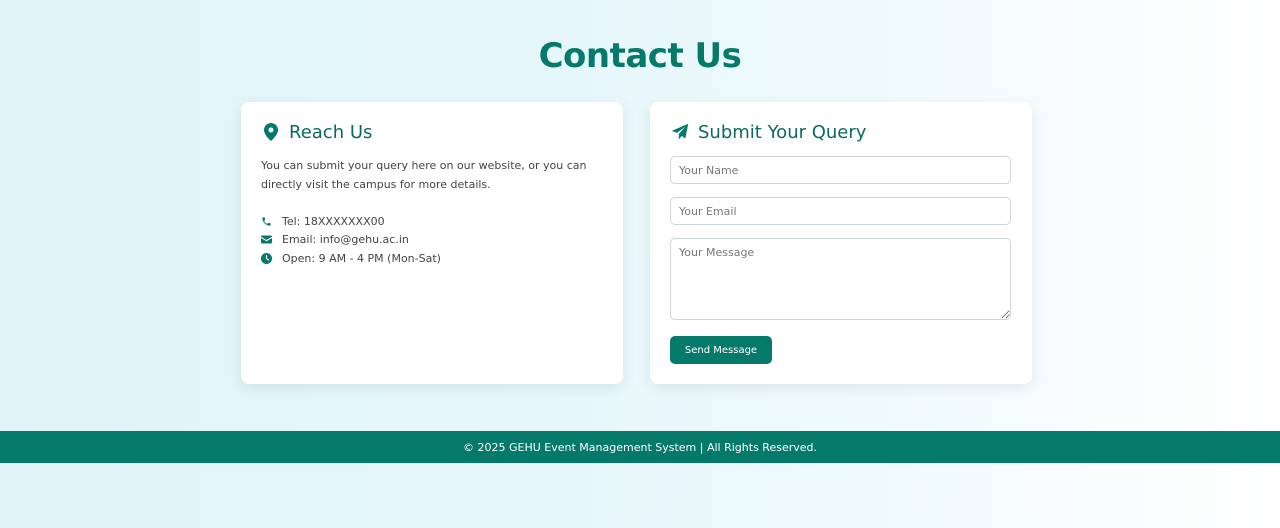  I want to click on submit-query-heading: Submit Your Query, so click(841, 132).